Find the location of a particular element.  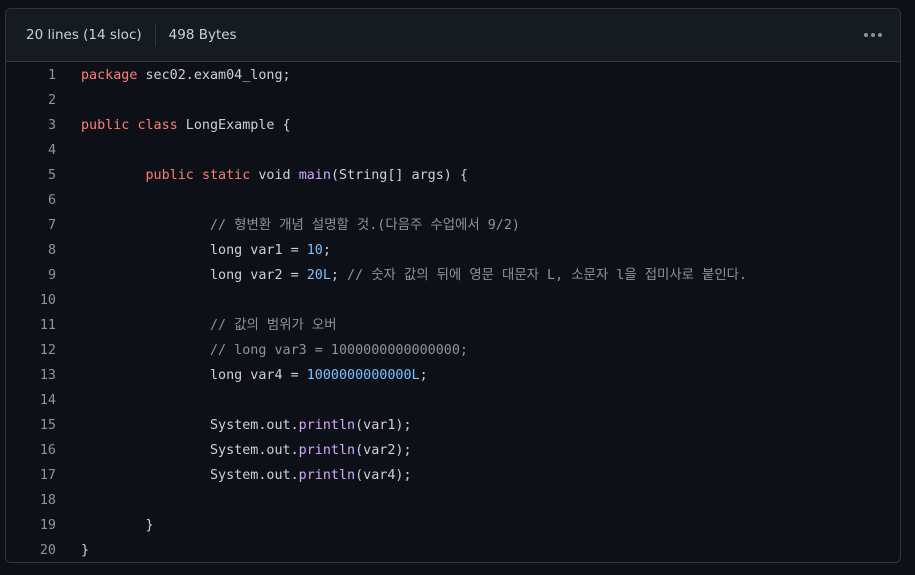

code-text: // 형변환 개념 설명할 것.(다음주 수업에서 9/2) is located at coordinates (288, 225).